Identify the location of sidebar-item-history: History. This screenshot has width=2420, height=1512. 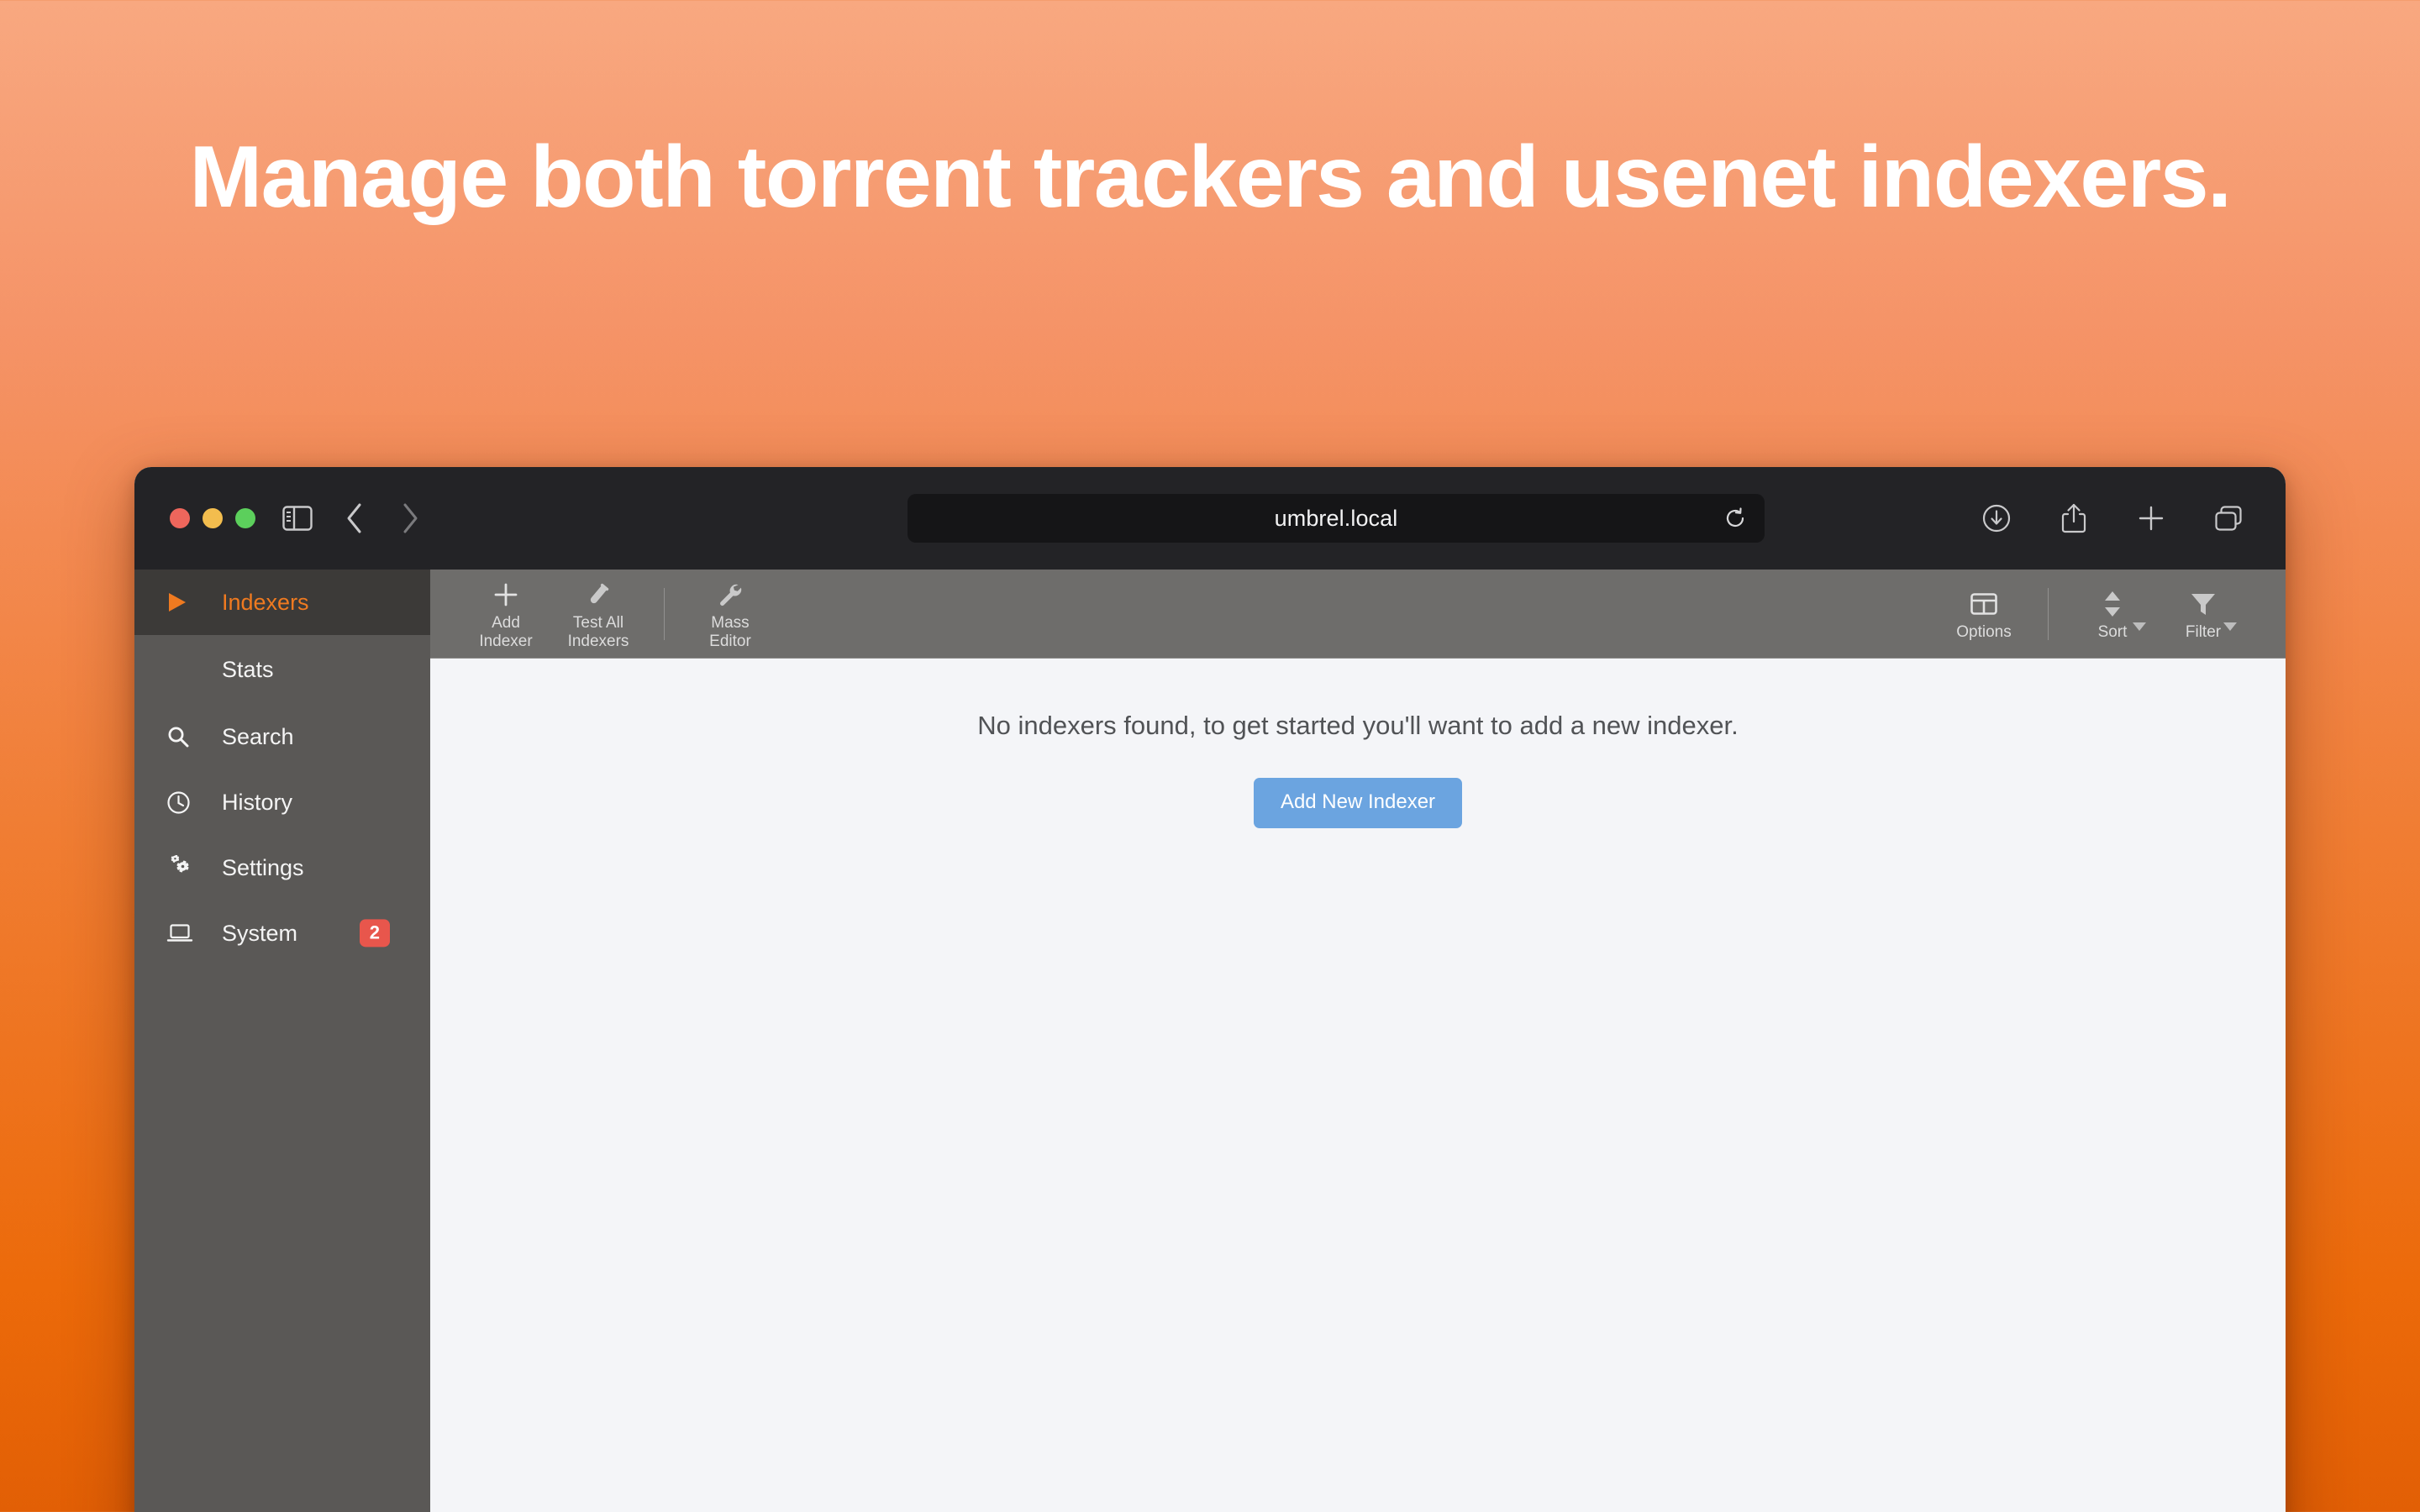
(282, 802).